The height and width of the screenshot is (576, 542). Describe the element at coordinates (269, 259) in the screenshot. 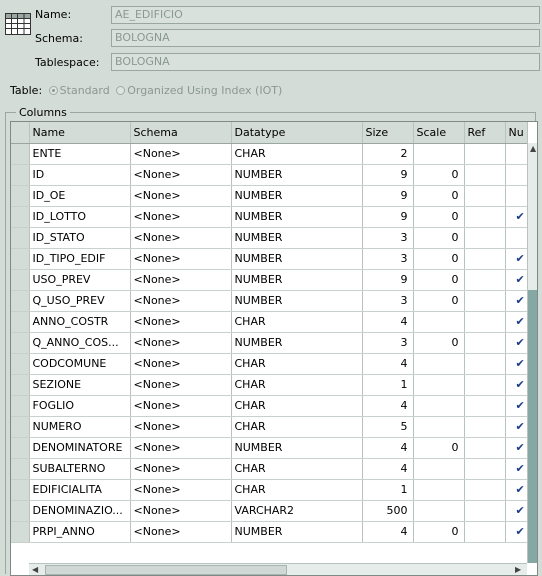

I see `table-row: ID_TIPO_EDIF <None> NUMBER 3 0 ✔` at that location.